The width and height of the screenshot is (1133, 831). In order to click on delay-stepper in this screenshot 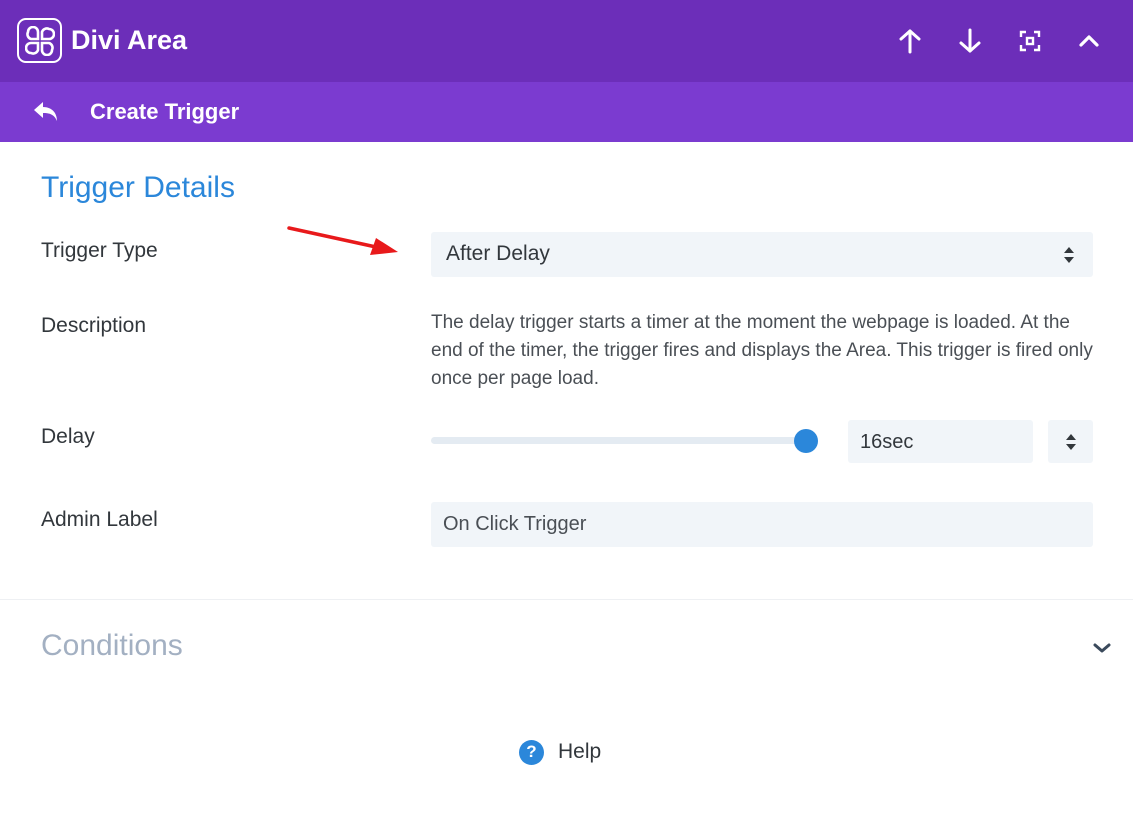, I will do `click(1070, 441)`.